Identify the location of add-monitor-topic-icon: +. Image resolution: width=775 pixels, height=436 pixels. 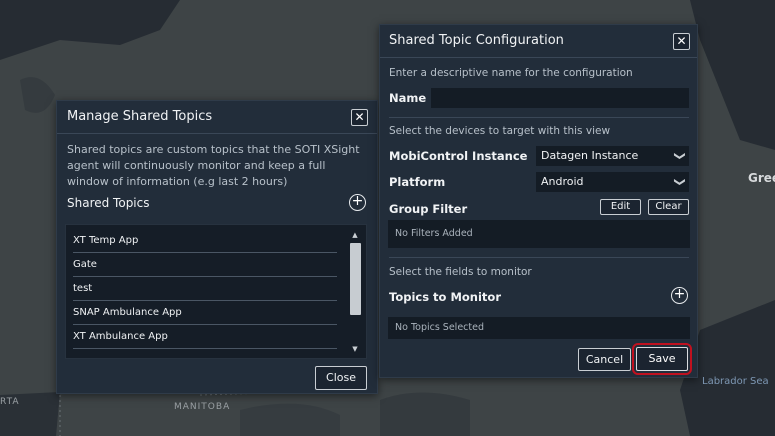
(679, 295).